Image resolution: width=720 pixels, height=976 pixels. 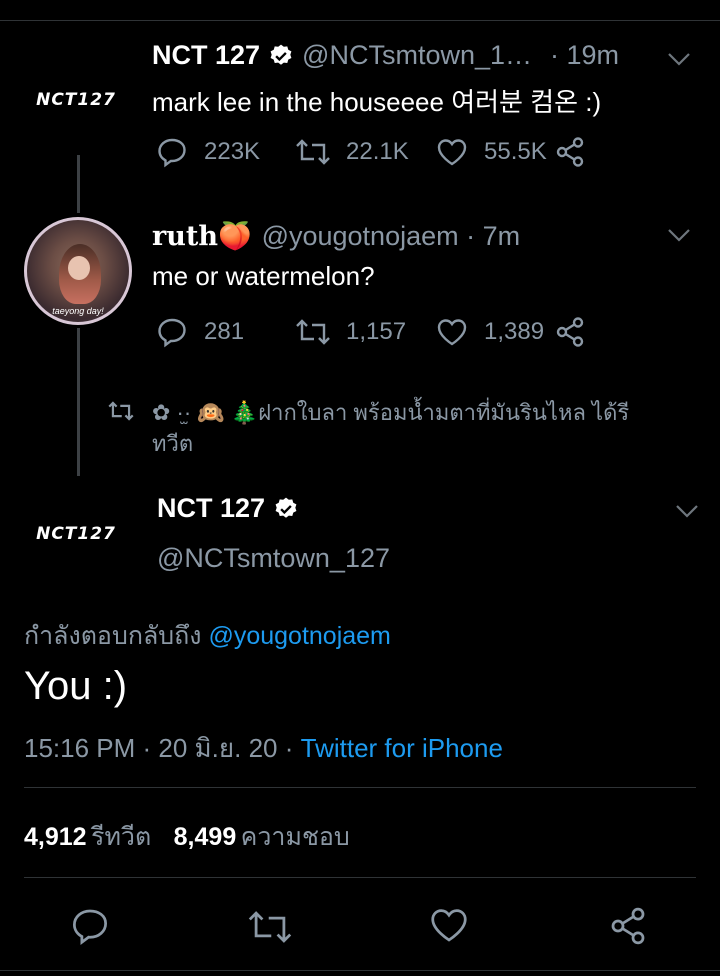 I want to click on retweet-button: 22.1K, so click(x=365, y=152).